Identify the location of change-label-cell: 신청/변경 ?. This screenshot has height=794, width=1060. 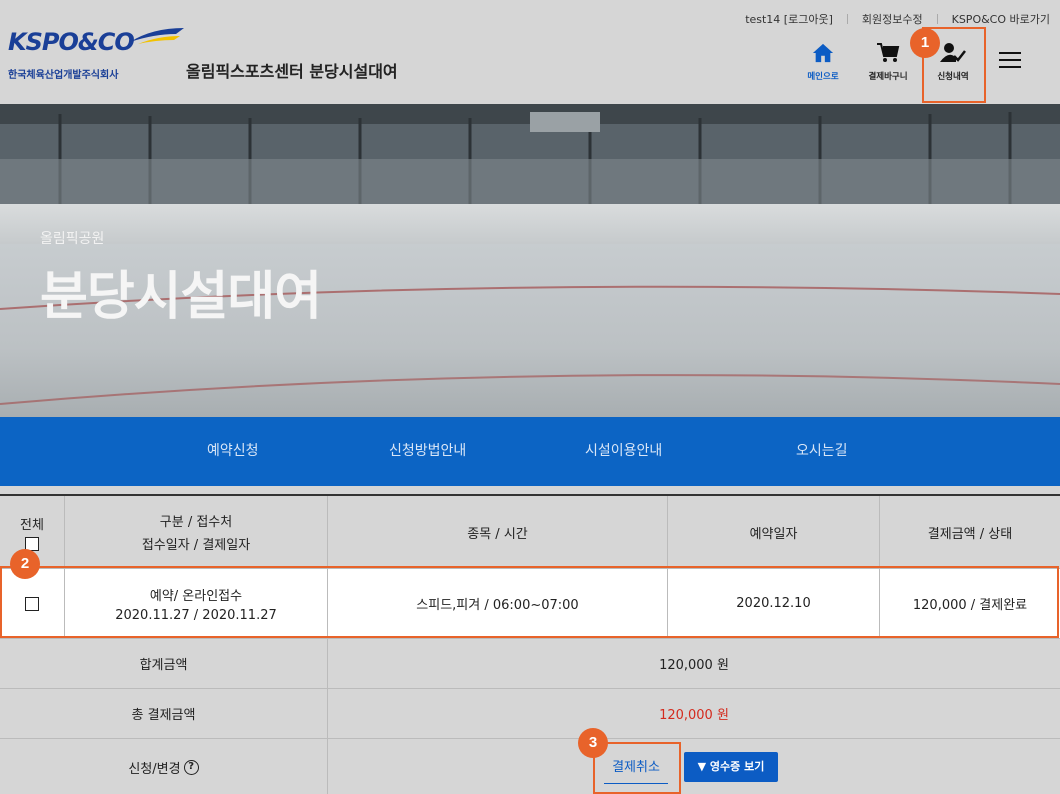
(164, 766).